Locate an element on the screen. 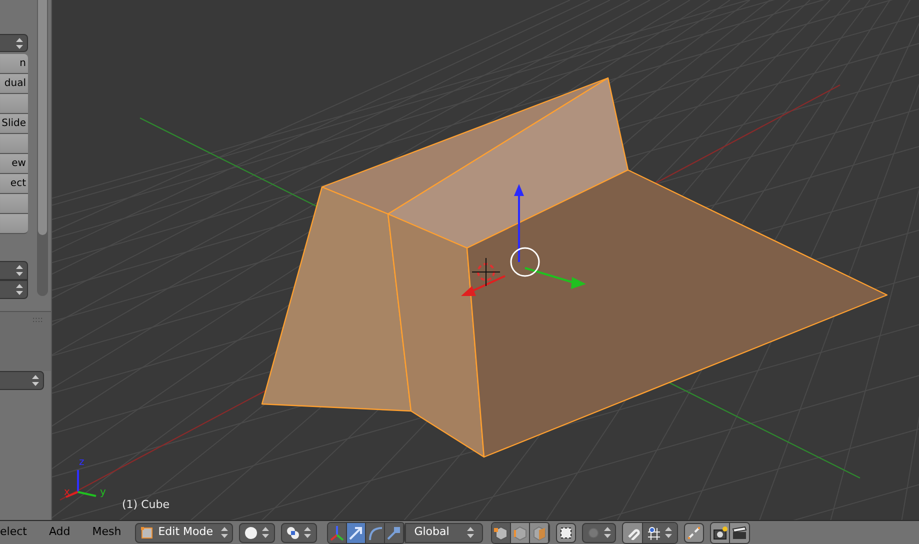 Image resolution: width=919 pixels, height=544 pixels. target-circle-icon is located at coordinates (593, 533).